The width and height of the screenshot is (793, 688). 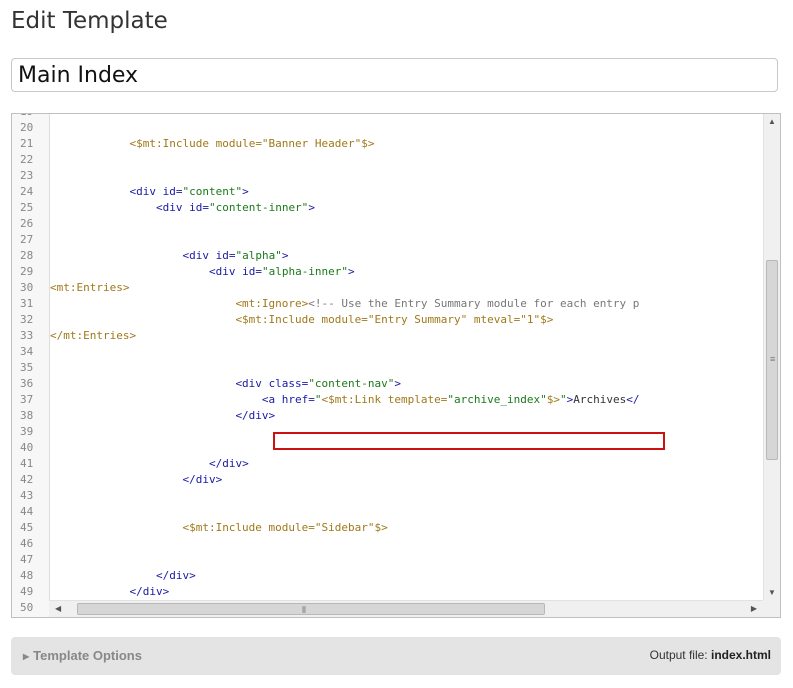 I want to click on code-token: "alpha-inner", so click(x=305, y=271).